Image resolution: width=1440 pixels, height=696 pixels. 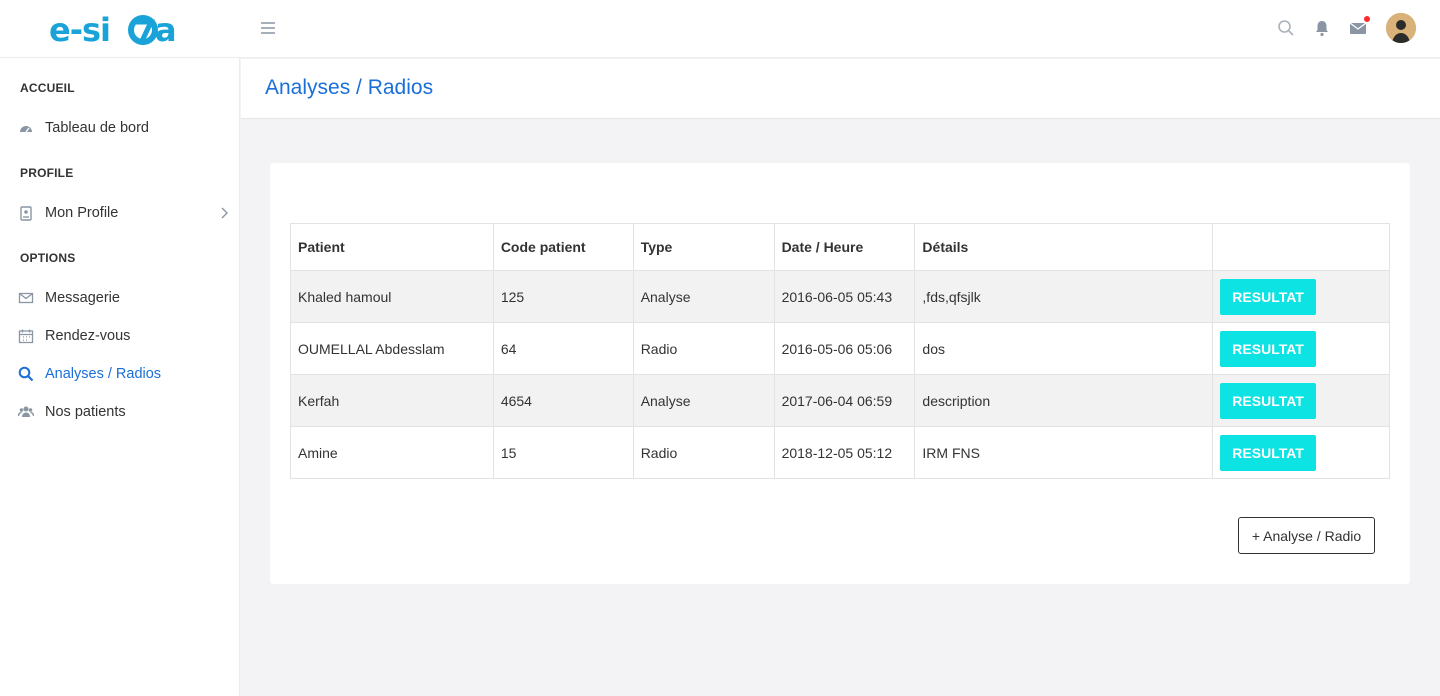 What do you see at coordinates (1064, 247) in the screenshot?
I see `column-header-details: Détails` at bounding box center [1064, 247].